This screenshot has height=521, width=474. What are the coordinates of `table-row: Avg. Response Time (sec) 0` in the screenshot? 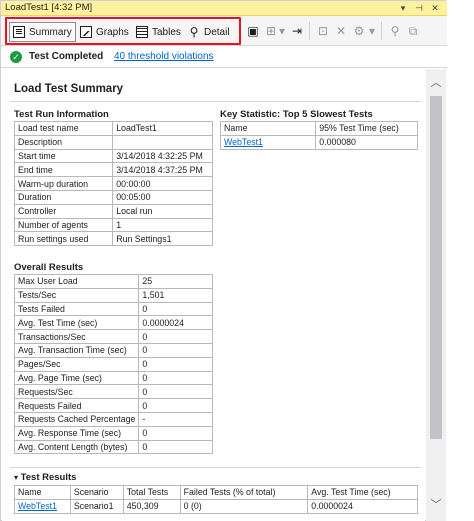 It's located at (113, 433).